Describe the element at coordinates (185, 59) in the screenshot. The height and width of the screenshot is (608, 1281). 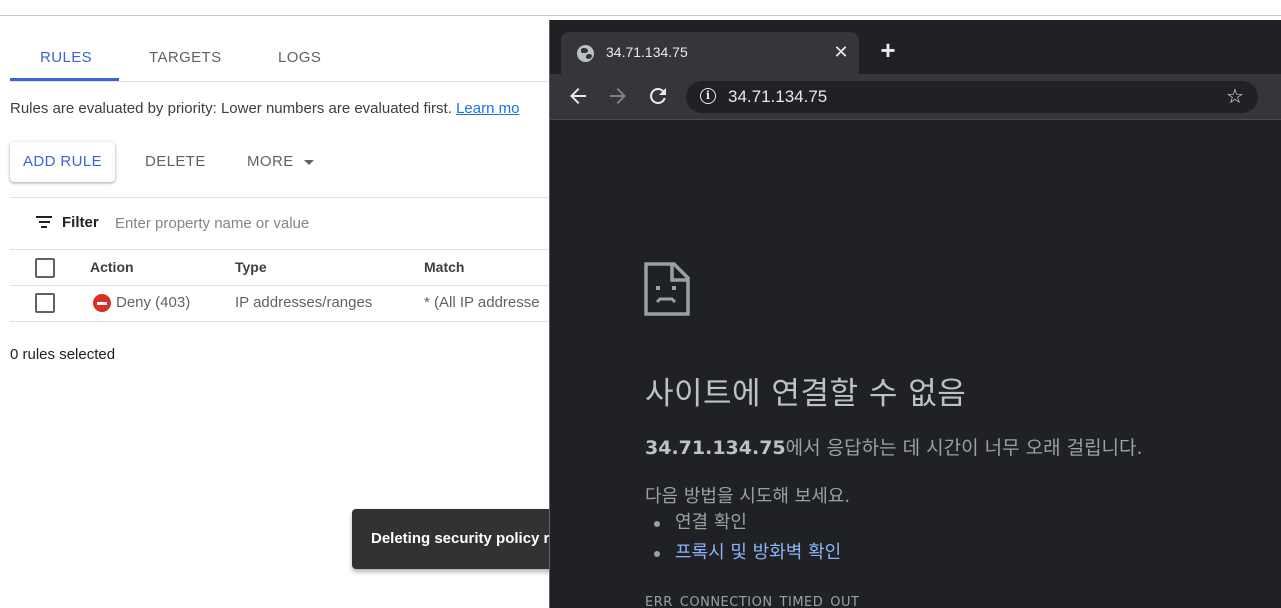
I see `tab-targets: TARGETS` at that location.